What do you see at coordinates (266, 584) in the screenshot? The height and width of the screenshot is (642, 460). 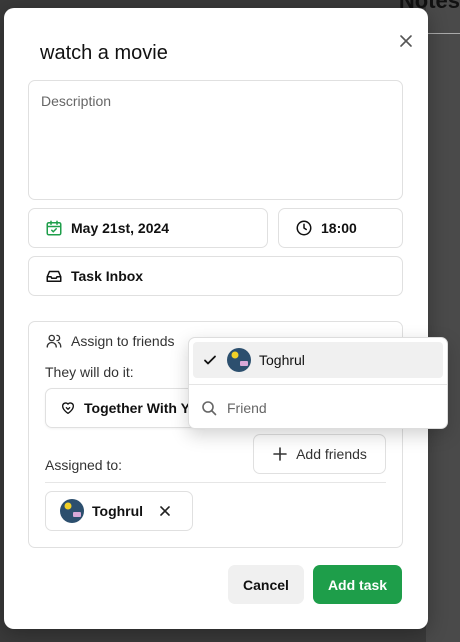 I see `cancel-button: Cancel` at bounding box center [266, 584].